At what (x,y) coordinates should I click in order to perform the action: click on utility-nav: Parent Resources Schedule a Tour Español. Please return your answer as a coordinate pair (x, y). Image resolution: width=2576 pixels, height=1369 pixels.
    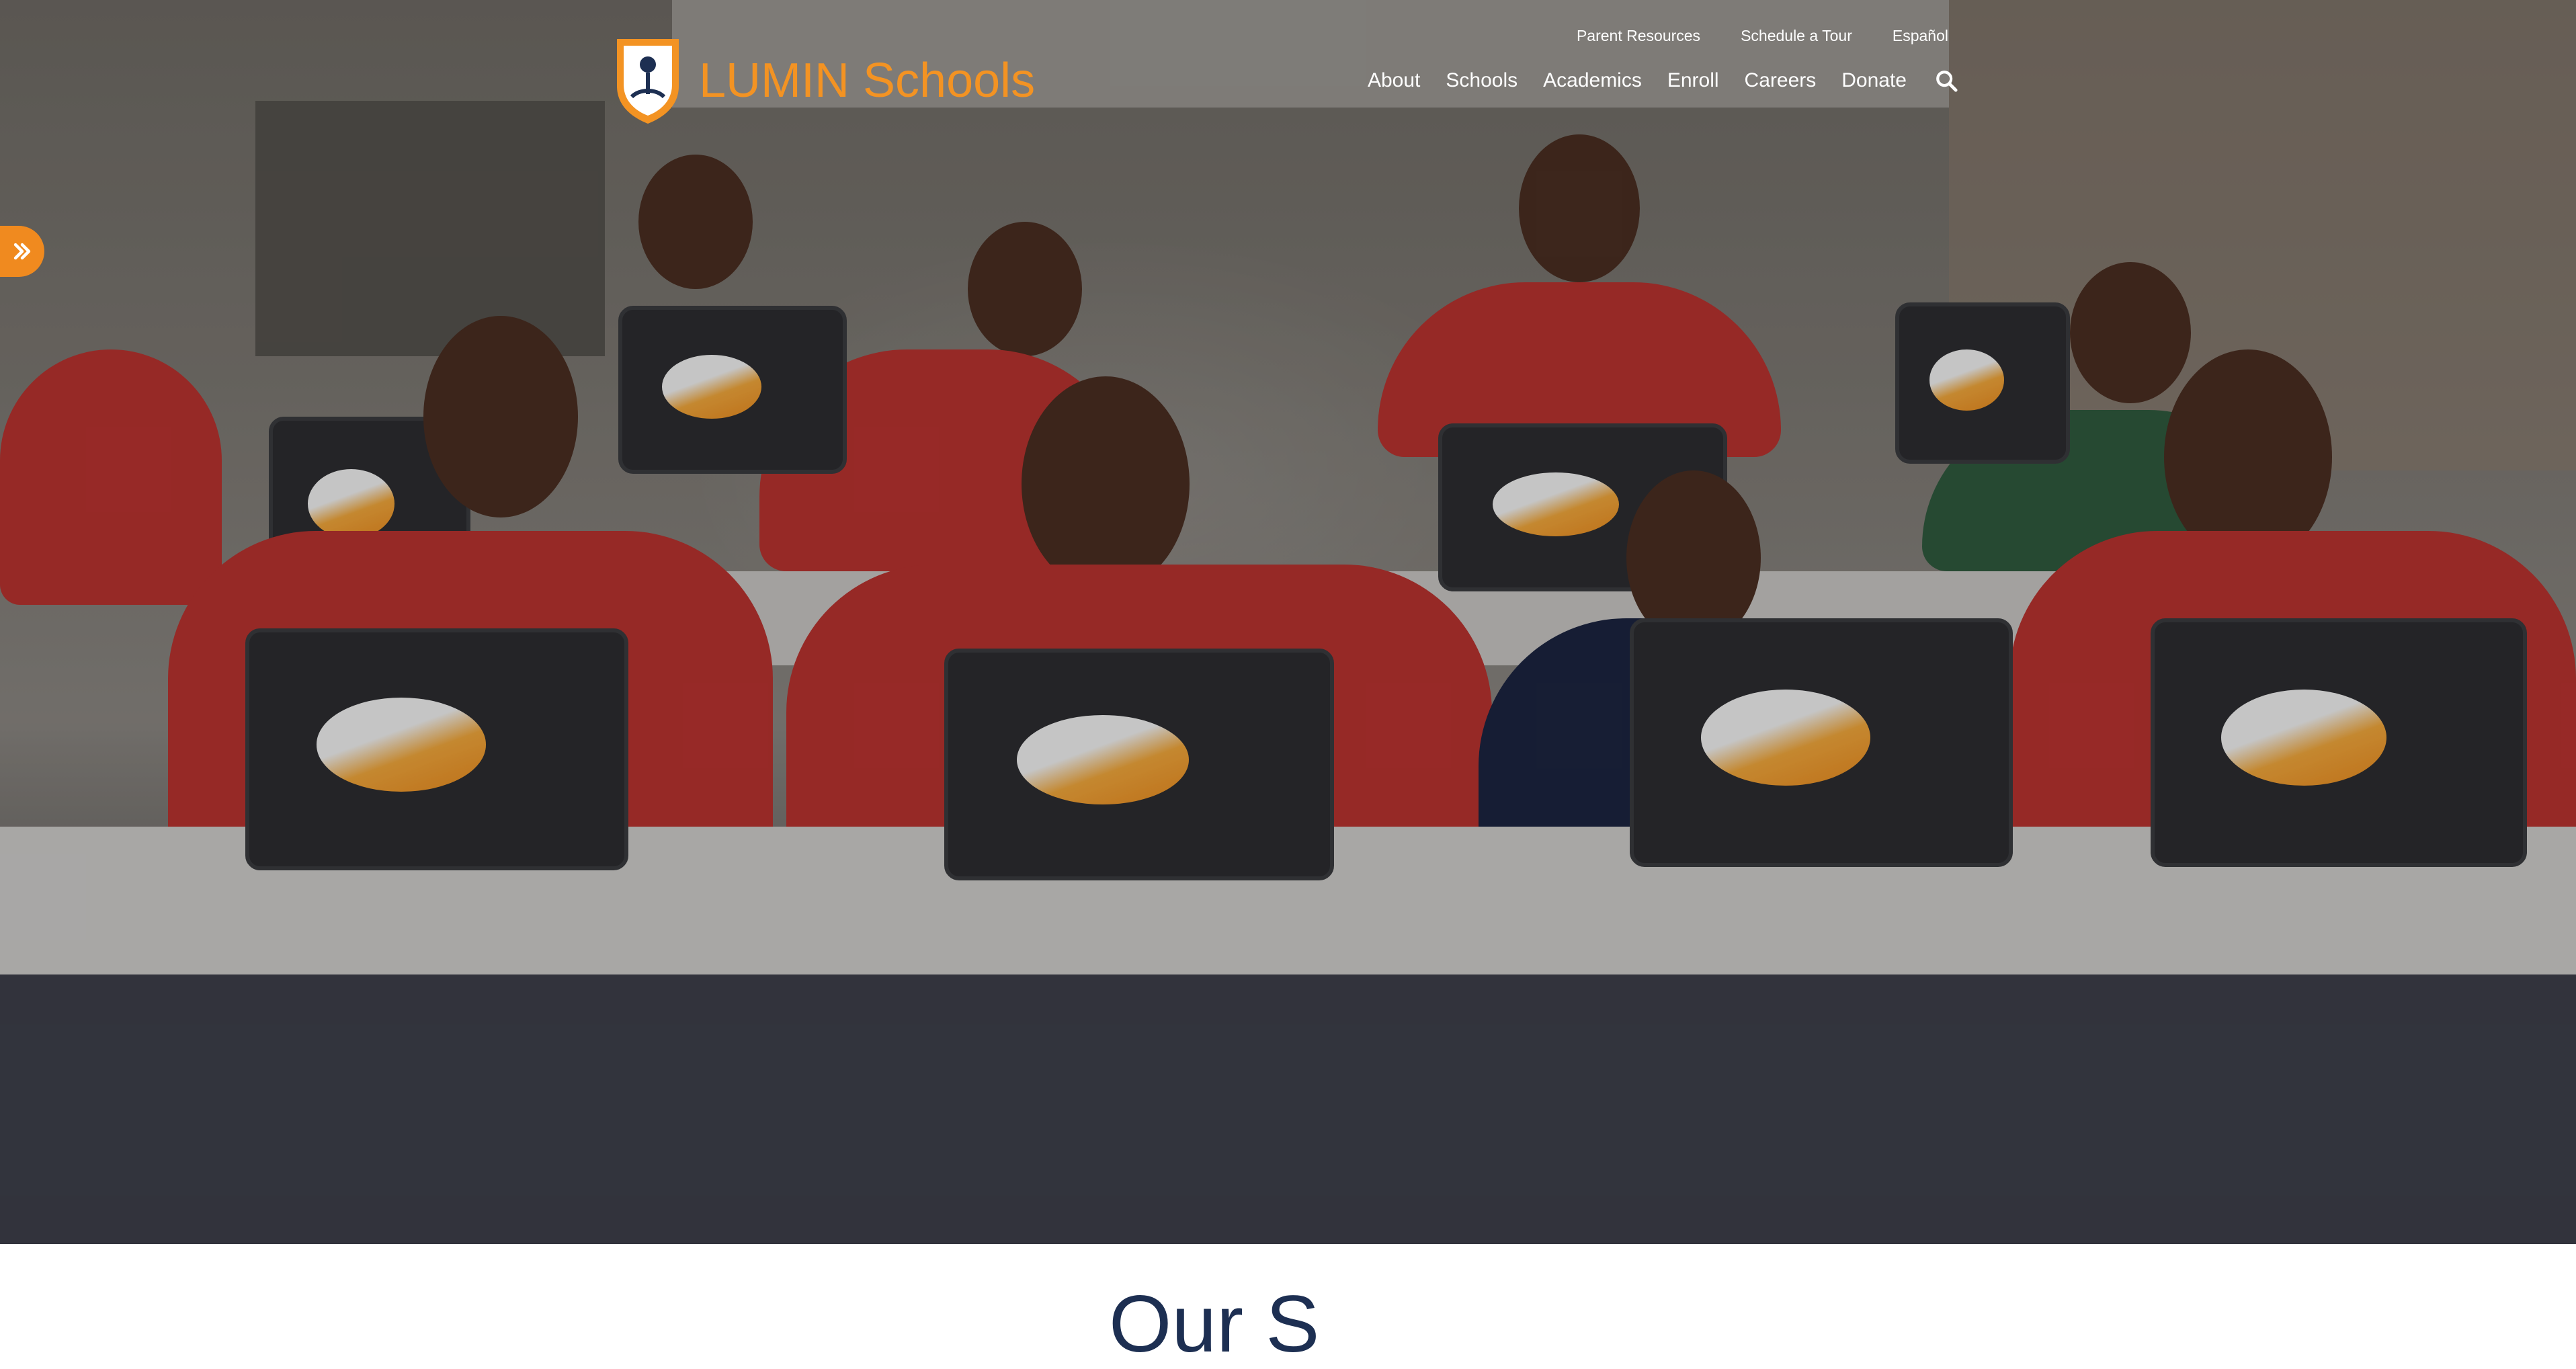
    Looking at the image, I should click on (1763, 36).